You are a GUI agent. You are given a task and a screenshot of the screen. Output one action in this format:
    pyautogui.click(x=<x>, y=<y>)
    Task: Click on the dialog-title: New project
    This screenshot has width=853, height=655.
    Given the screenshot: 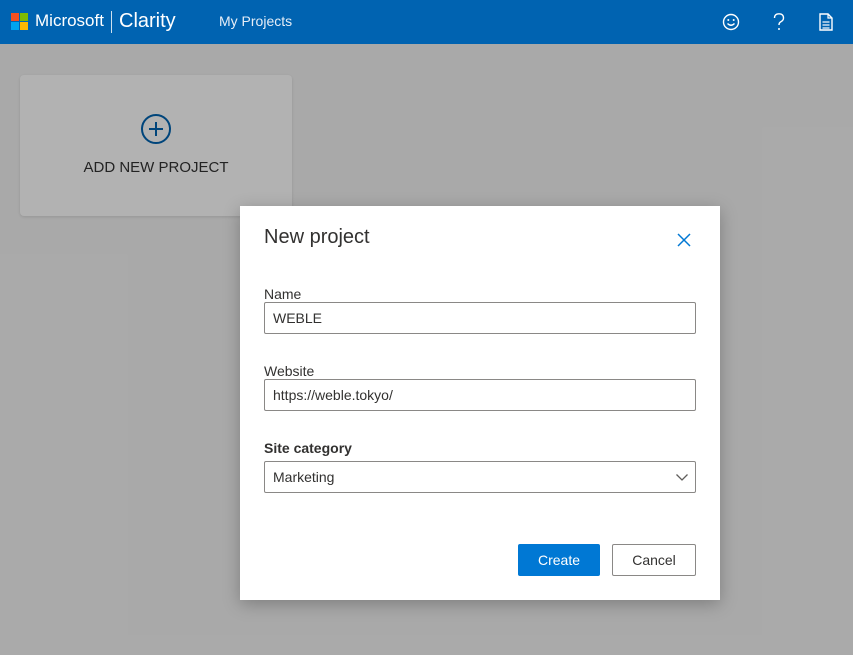 What is the action you would take?
    pyautogui.click(x=317, y=237)
    